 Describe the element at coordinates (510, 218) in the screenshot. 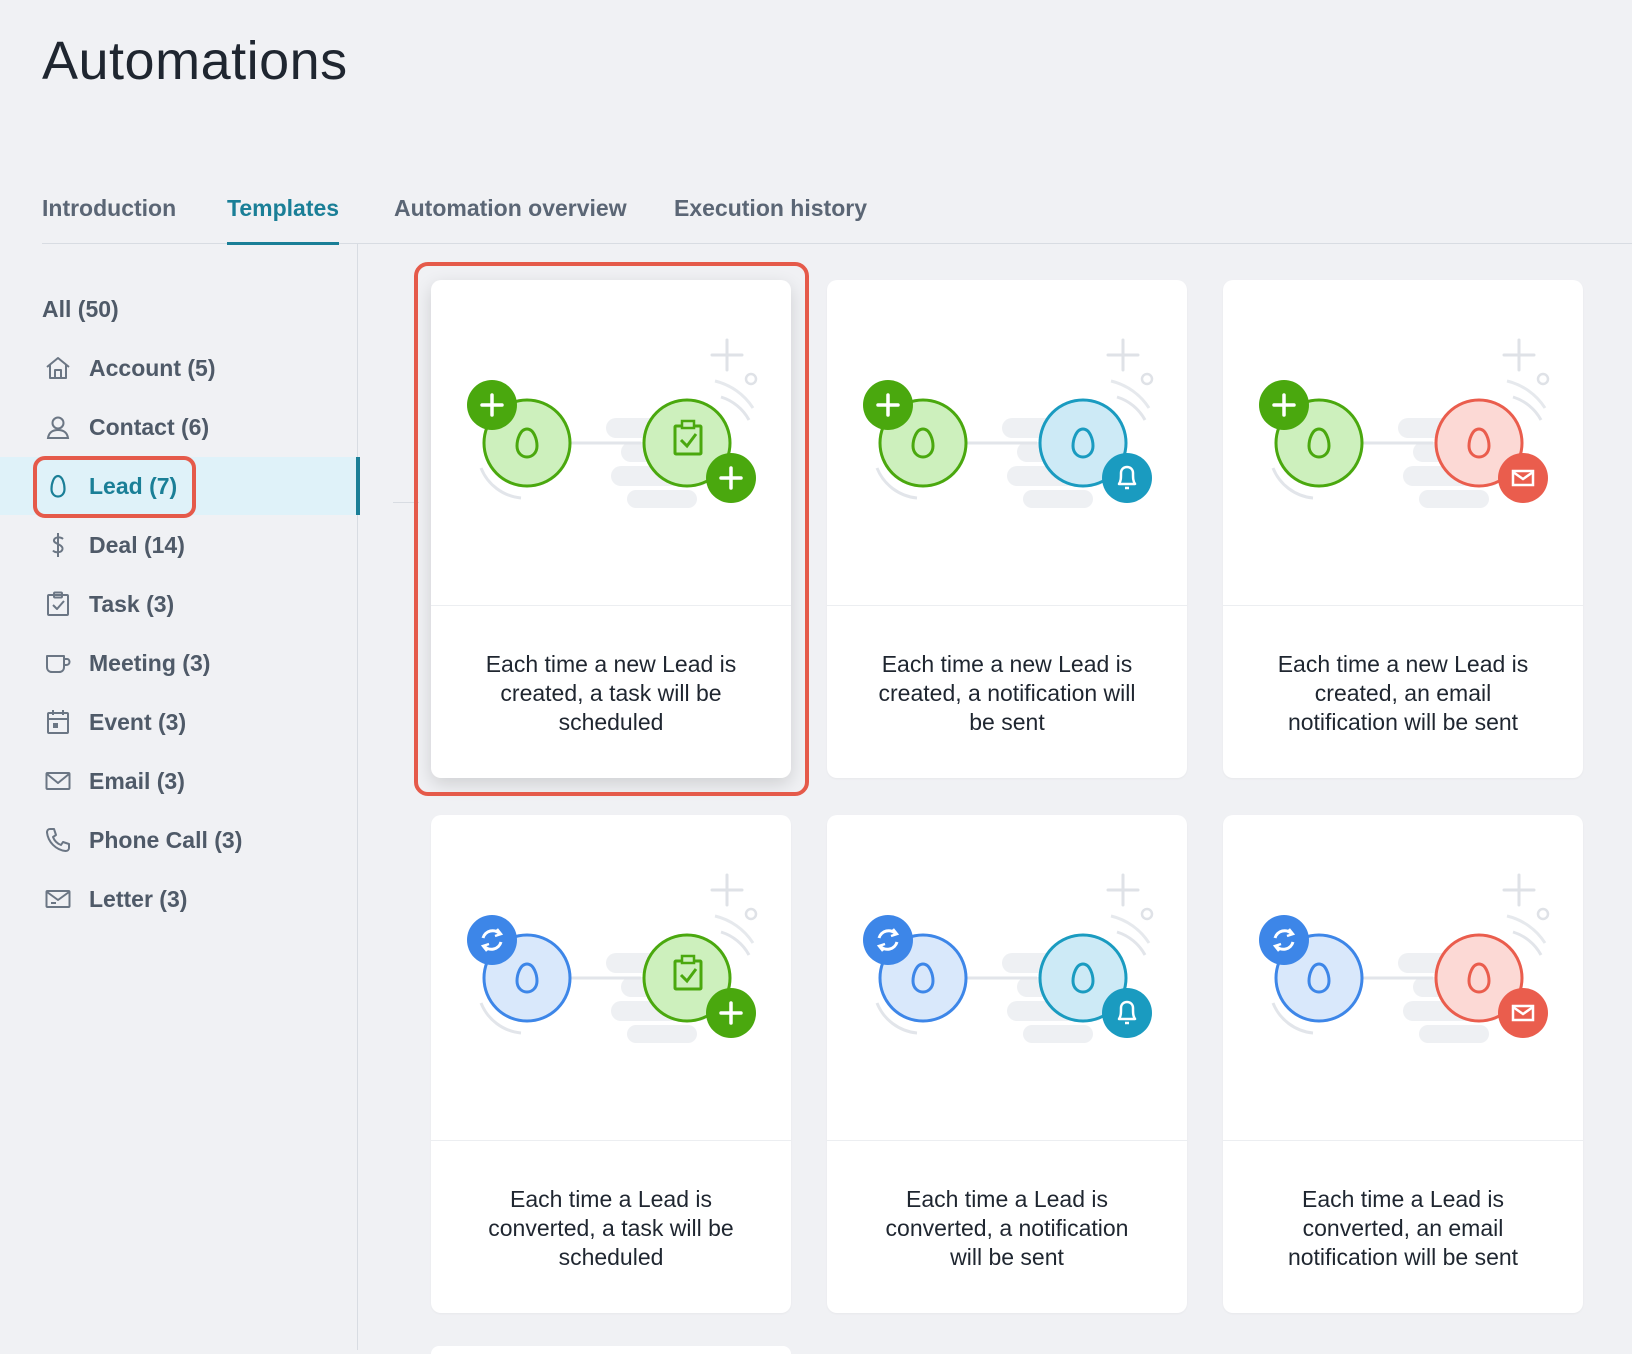

I see `tab-automation-overview: Automation overview` at that location.